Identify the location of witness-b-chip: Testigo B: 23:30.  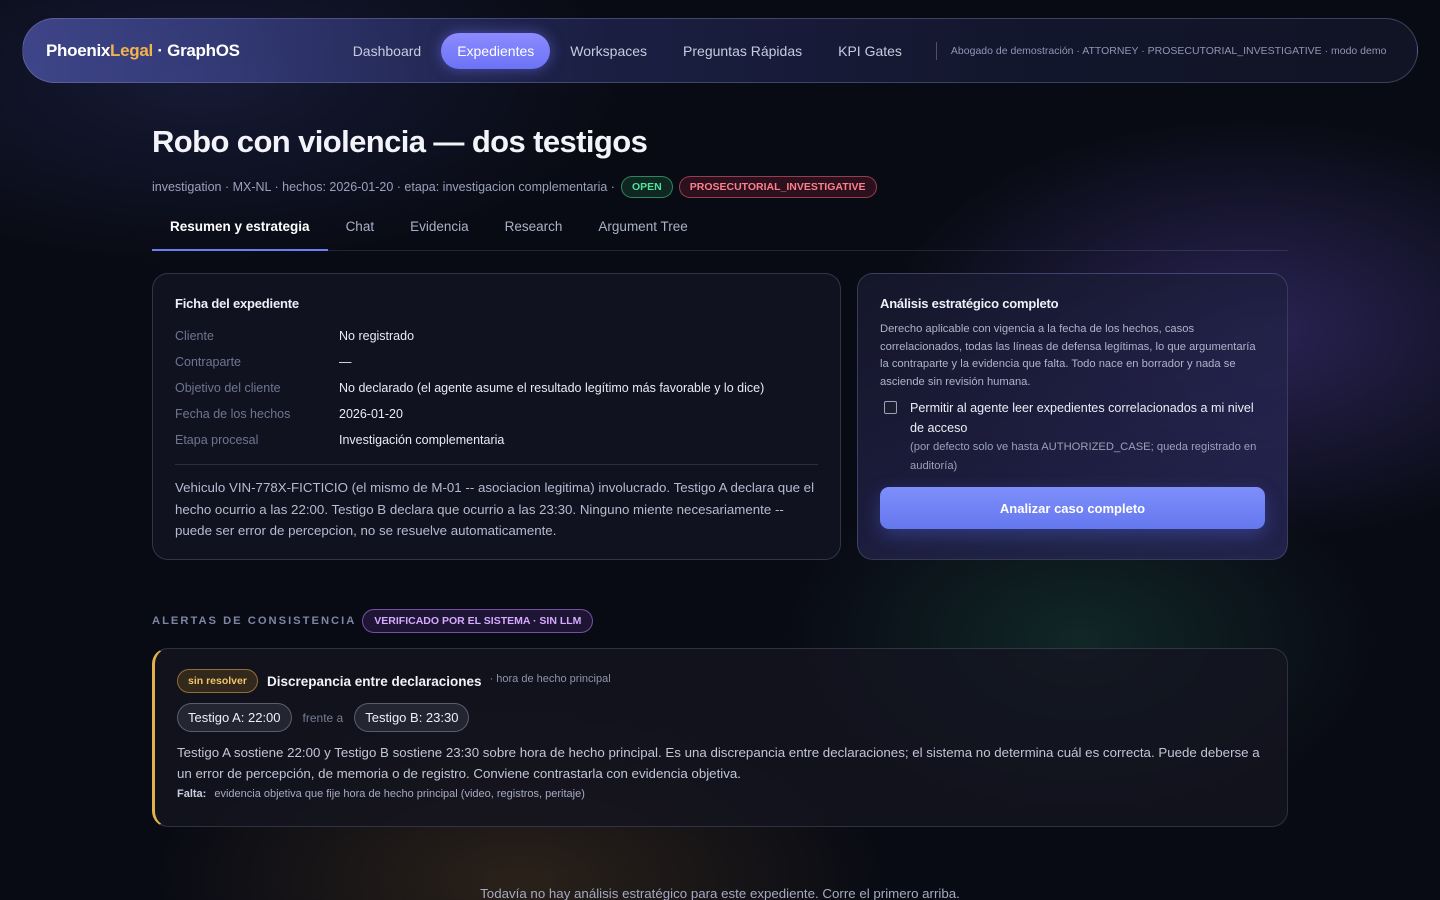
(412, 717).